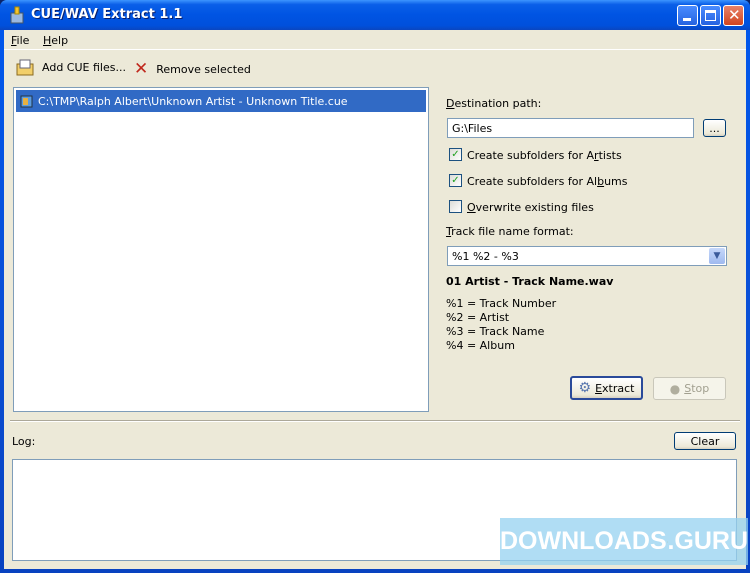 The image size is (750, 573). I want to click on artists-label: Create subfolders for Artists, so click(544, 155).